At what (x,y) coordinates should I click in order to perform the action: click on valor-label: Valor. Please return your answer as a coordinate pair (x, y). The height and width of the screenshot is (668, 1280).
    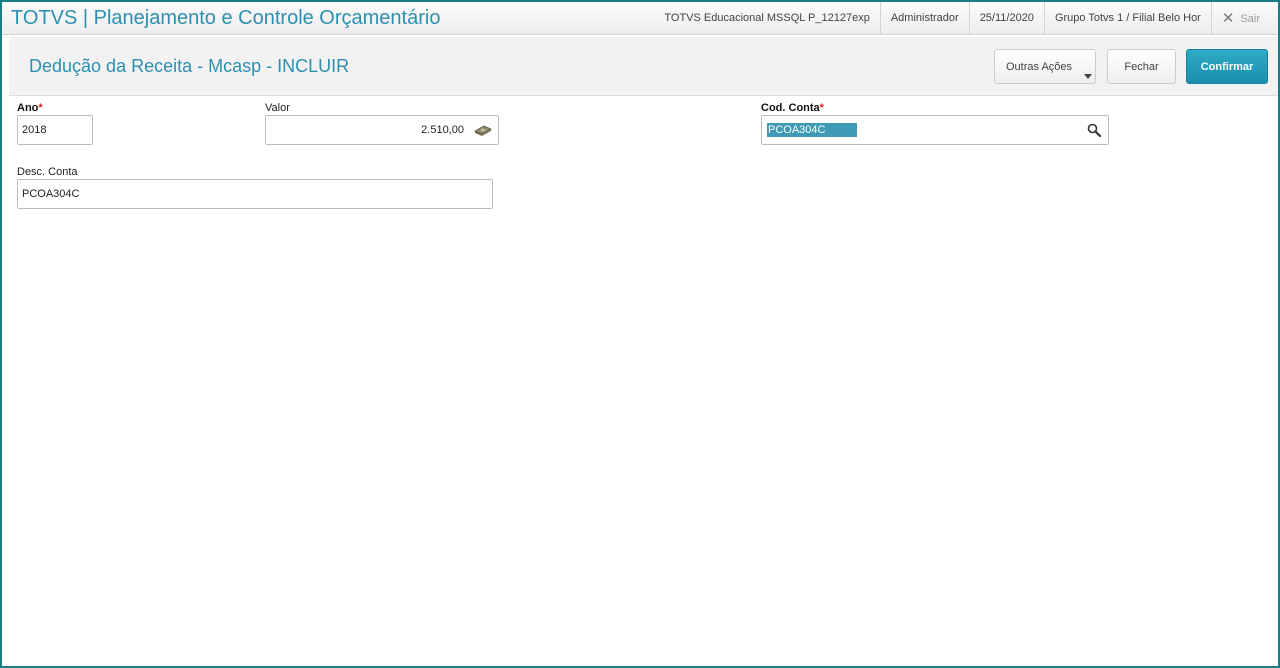
    Looking at the image, I should click on (277, 108).